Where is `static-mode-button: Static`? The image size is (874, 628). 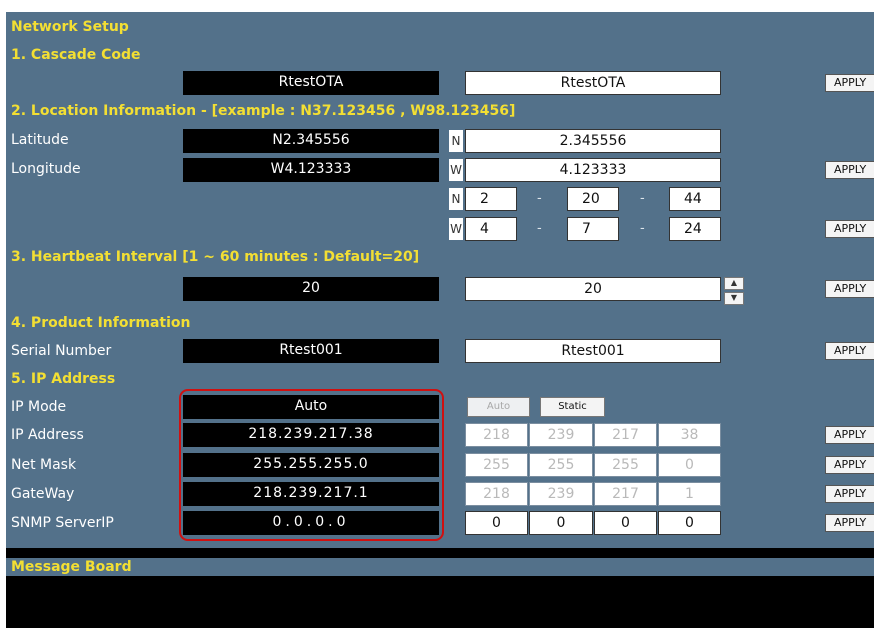 static-mode-button: Static is located at coordinates (572, 407).